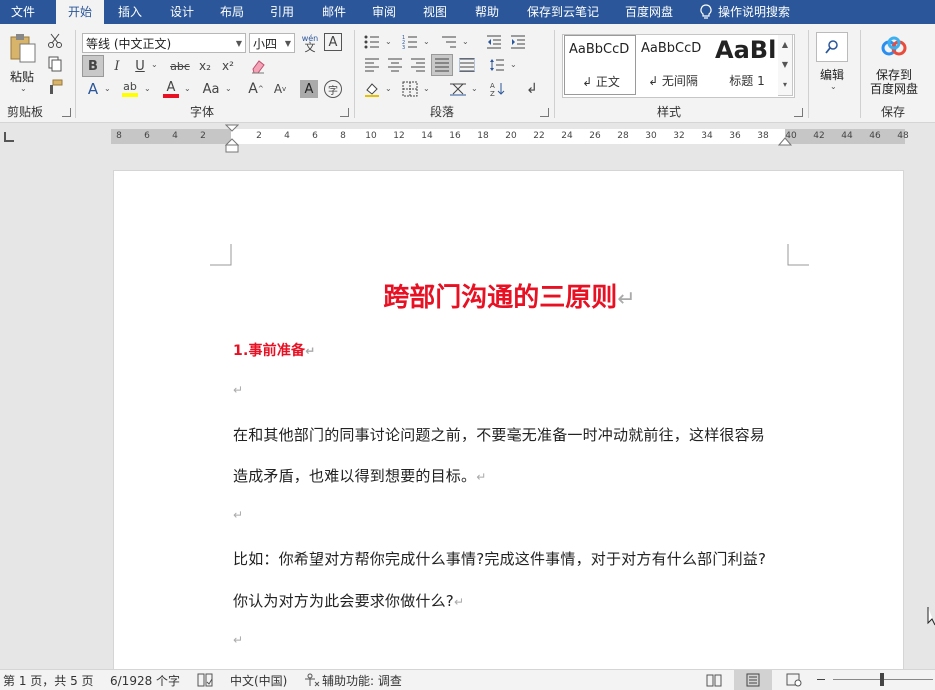  What do you see at coordinates (164, 43) in the screenshot?
I see `font-name-combobox: 等线 (中文正文) ▼` at bounding box center [164, 43].